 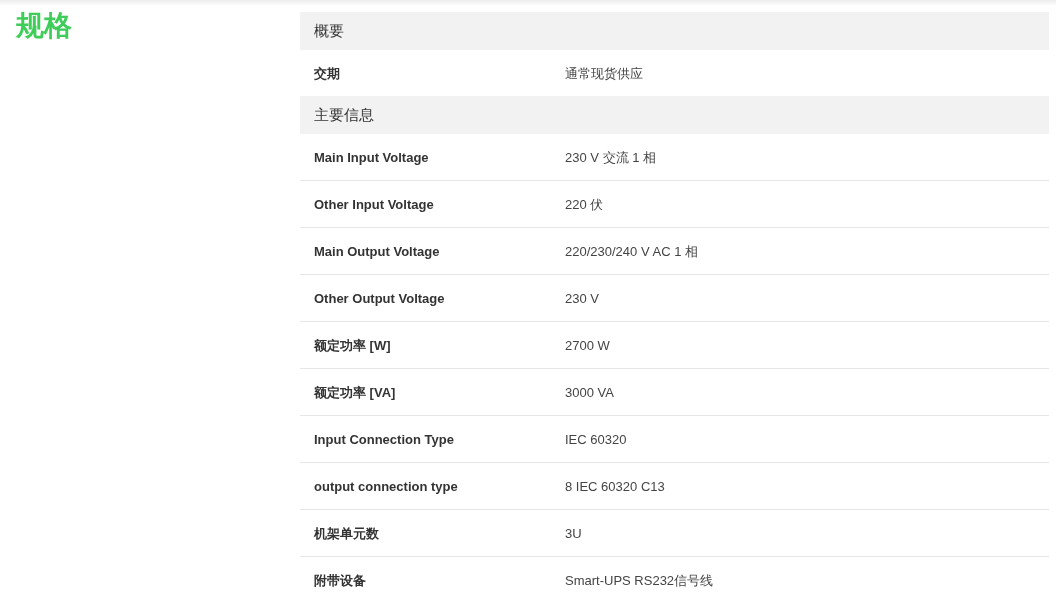 I want to click on section-title: 规格, so click(x=44, y=26).